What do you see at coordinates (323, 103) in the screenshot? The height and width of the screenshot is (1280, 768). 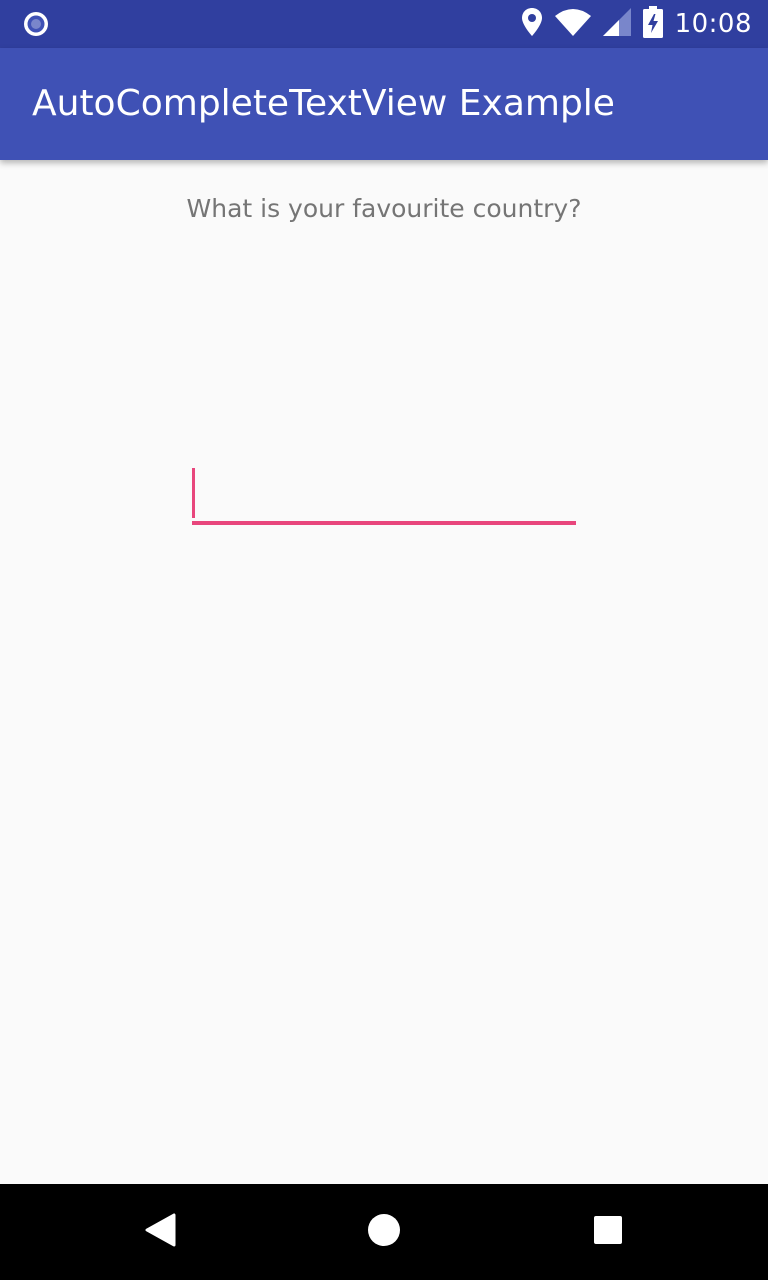 I see `app-title: AutoCompleteTextView Example` at bounding box center [323, 103].